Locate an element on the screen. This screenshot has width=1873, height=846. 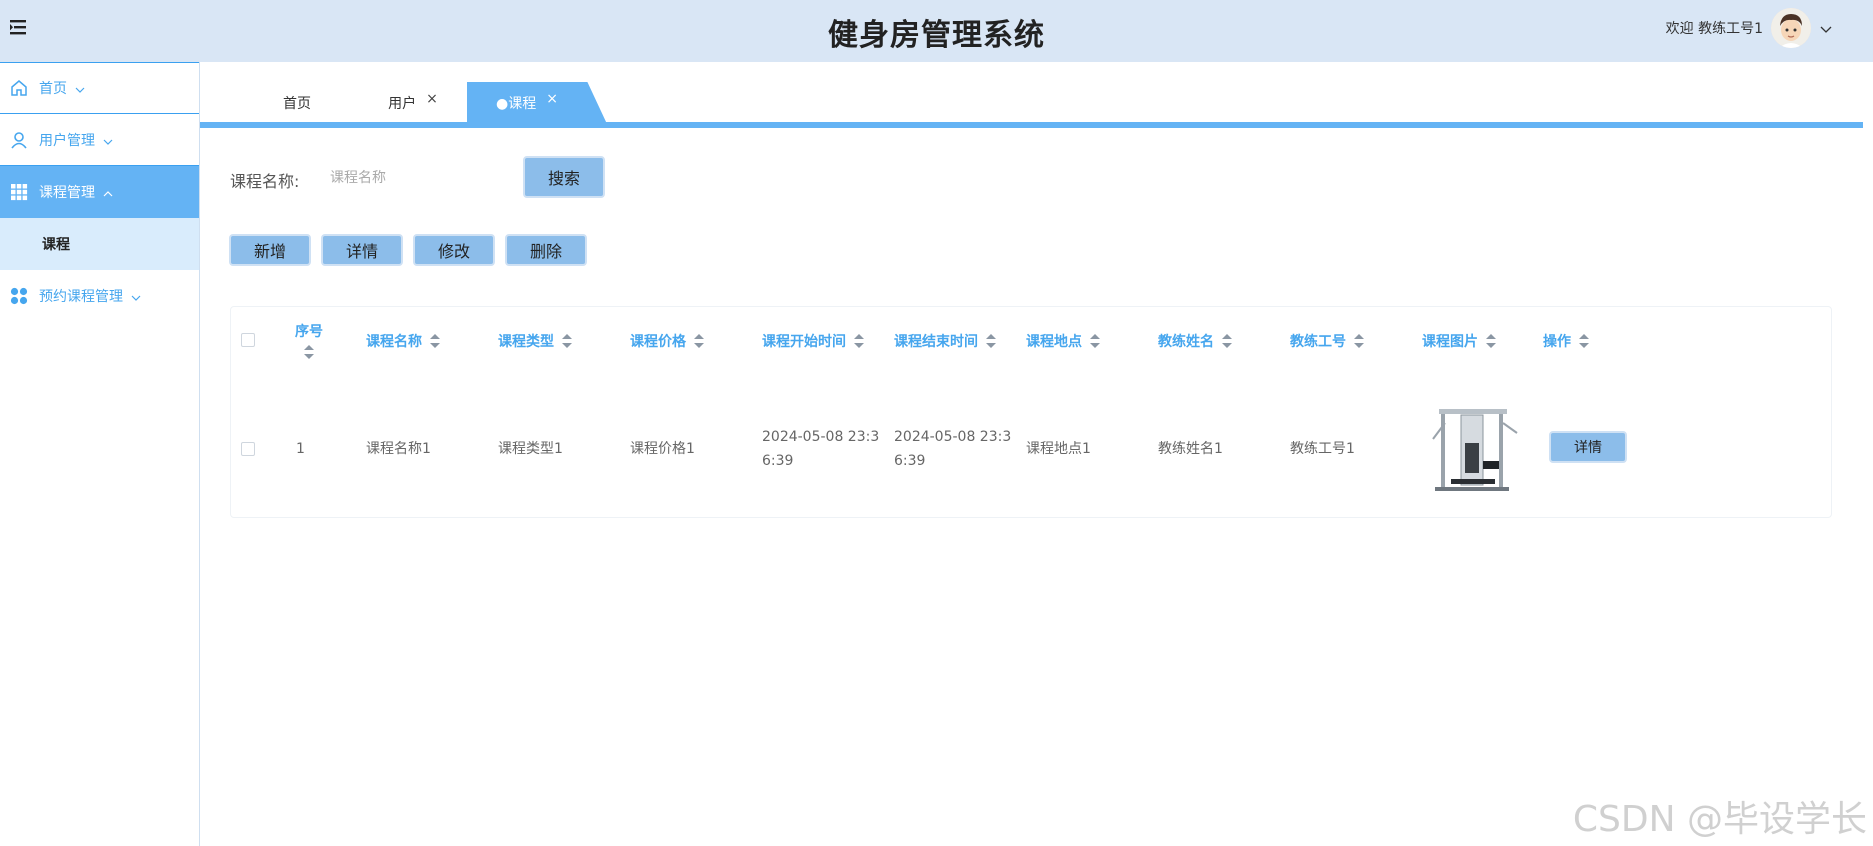
column-header-location: 课程地点 is located at coordinates (1063, 341).